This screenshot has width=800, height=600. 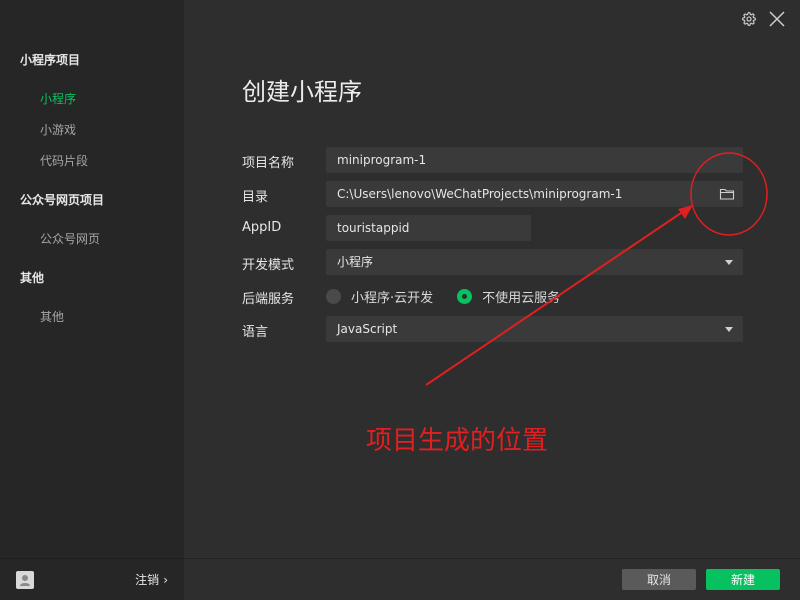 I want to click on radio-no-cloud: 不使用云服务, so click(x=508, y=296).